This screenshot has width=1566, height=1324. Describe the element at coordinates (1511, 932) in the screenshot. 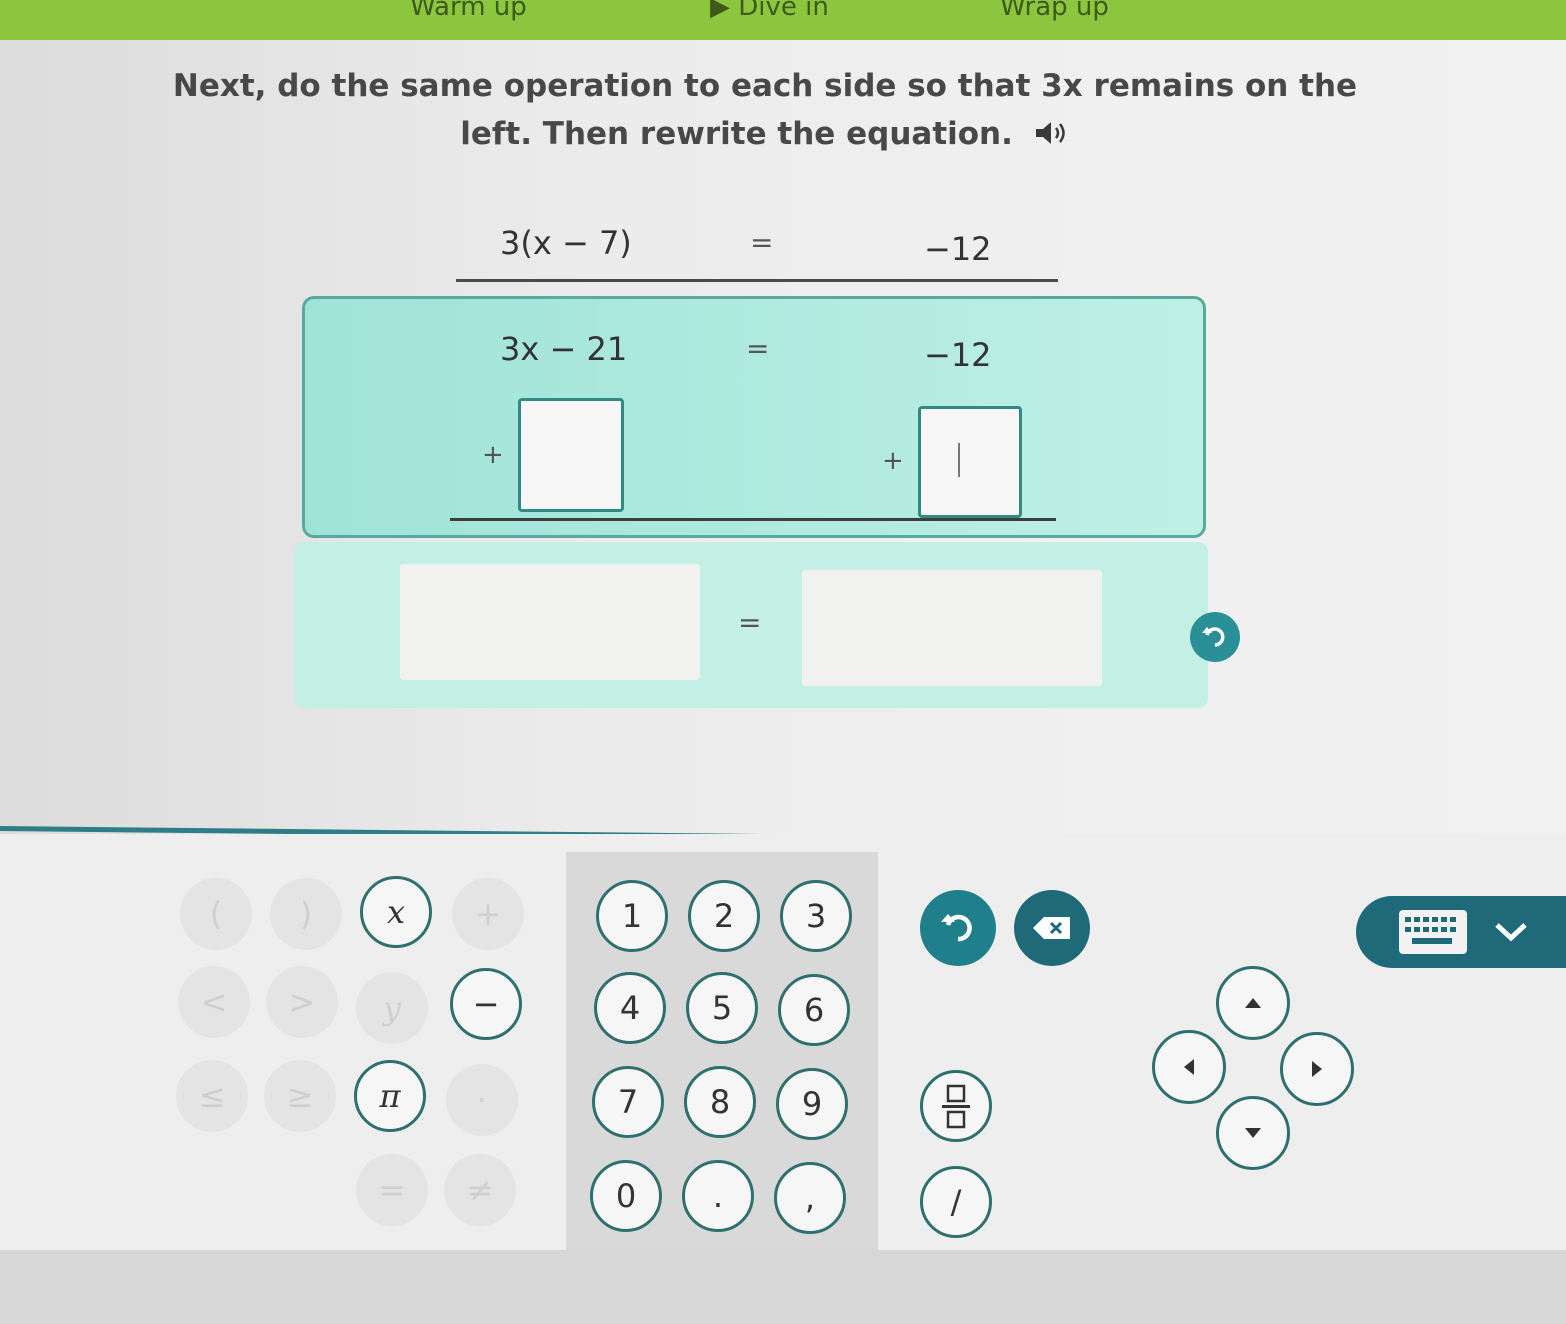

I see `chevron-down-icon` at that location.